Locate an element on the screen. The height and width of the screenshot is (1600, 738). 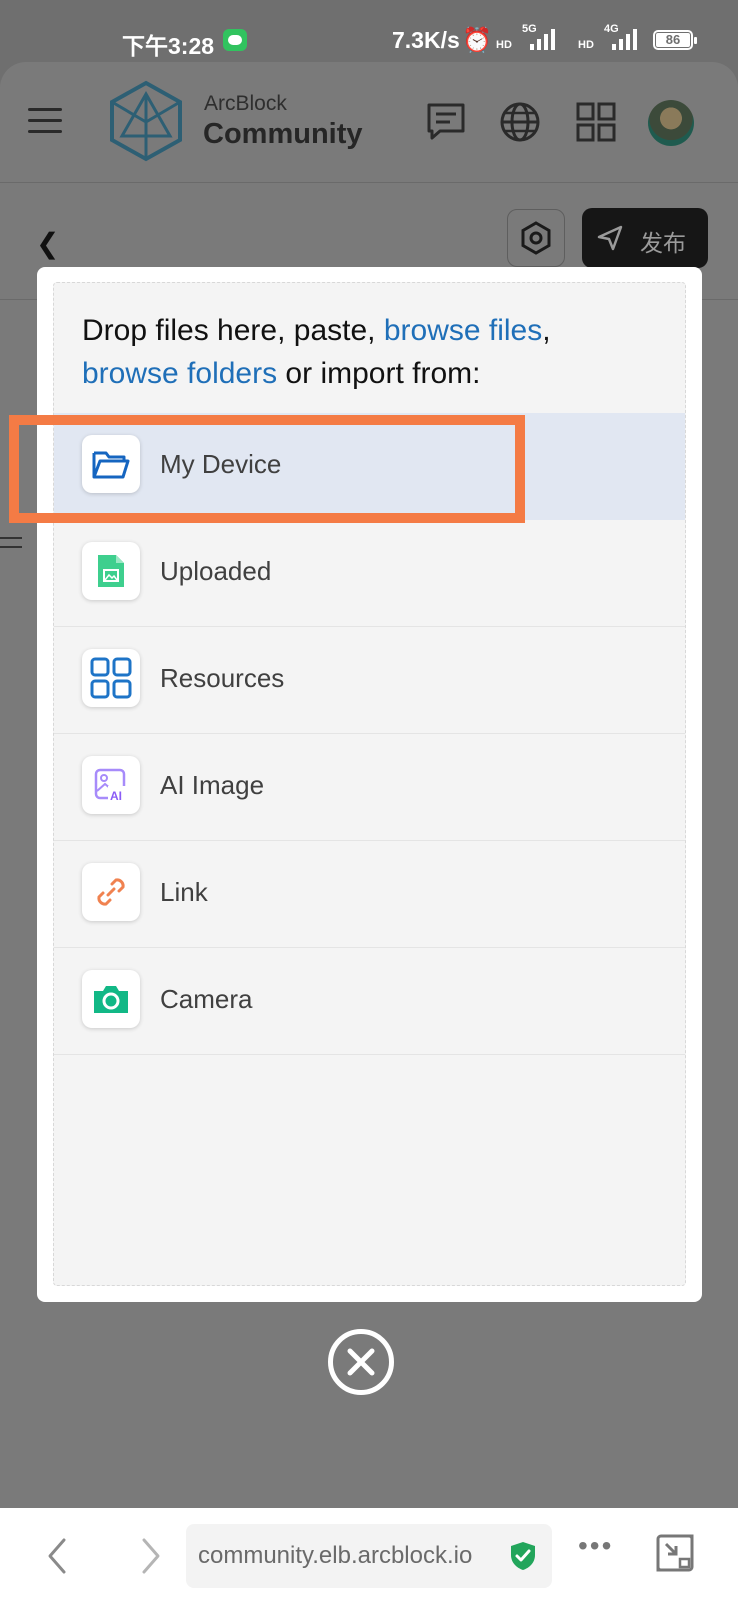
browser-toolbar: community.elb.arcblock.io ••• is located at coordinates (369, 1554).